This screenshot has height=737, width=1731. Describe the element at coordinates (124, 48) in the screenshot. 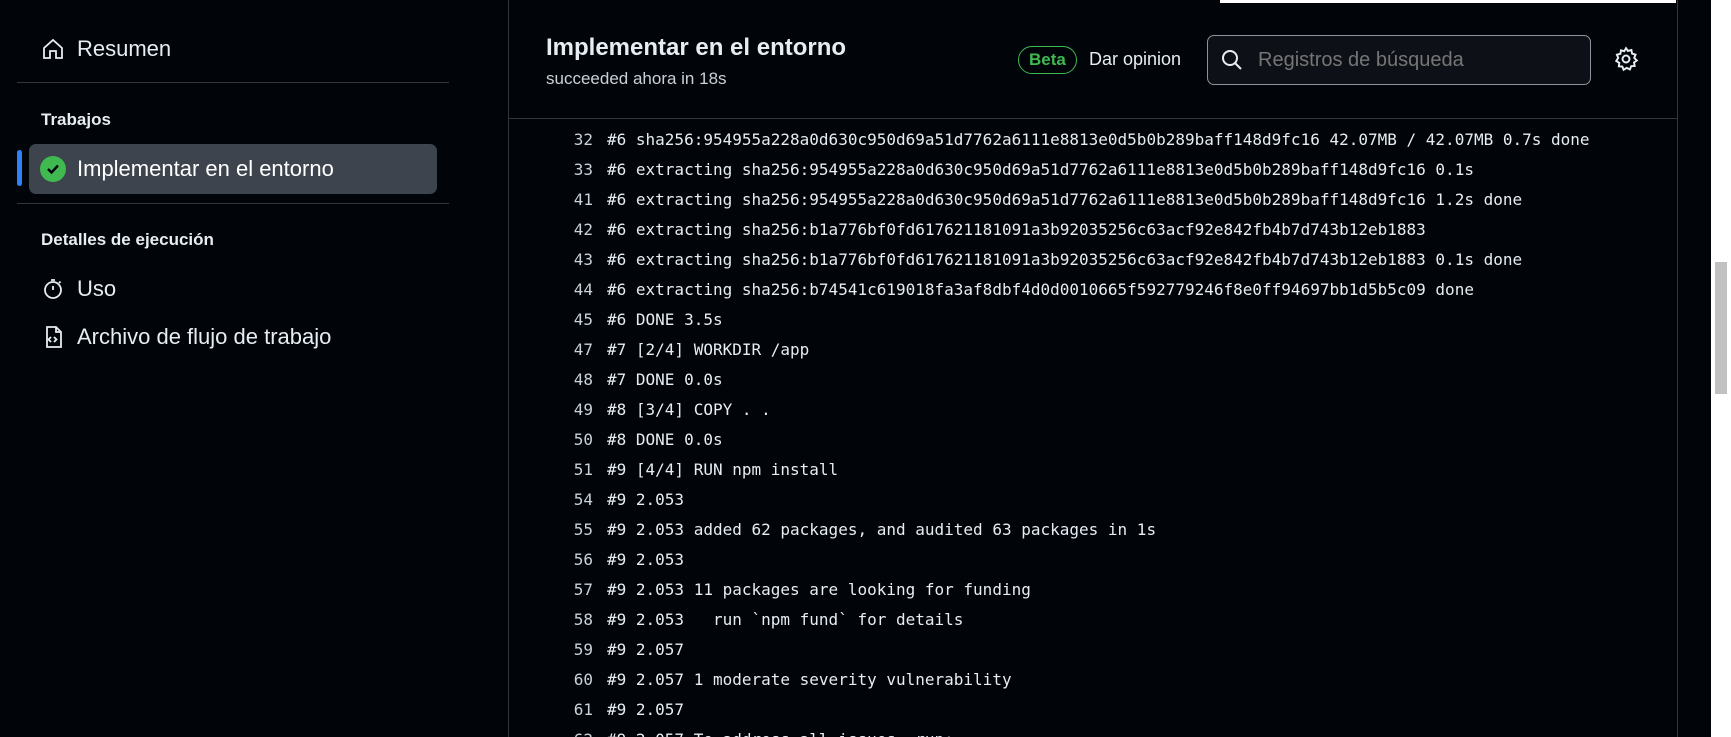

I see `sidebar-item-label: Resumen` at that location.